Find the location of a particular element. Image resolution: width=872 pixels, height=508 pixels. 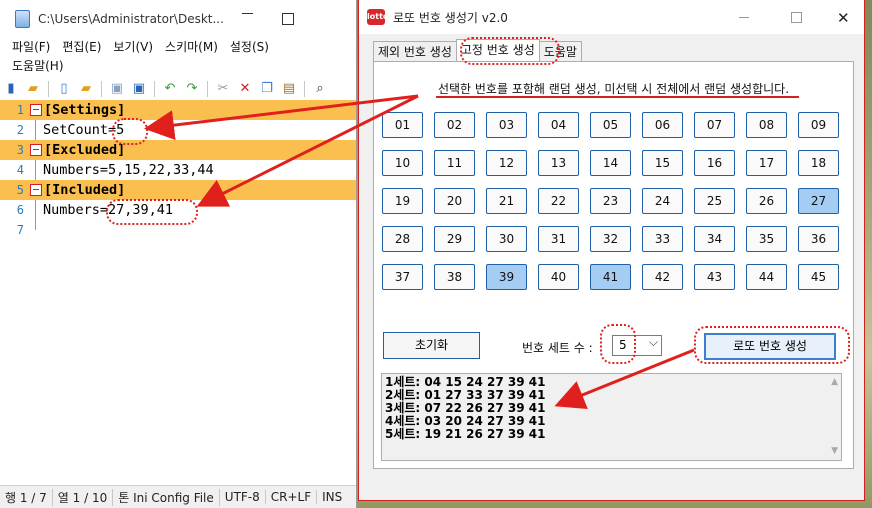

number-button-19: 19 is located at coordinates (402, 201).